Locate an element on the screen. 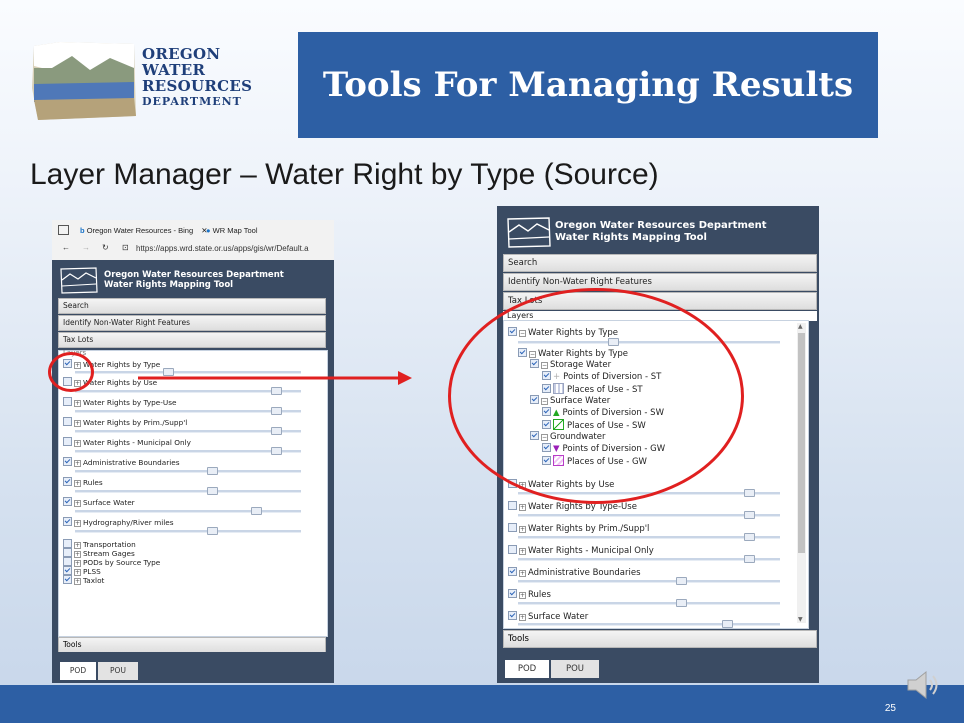  browser-tab-wr-map: ● WR Map Tool is located at coordinates (266, 230).